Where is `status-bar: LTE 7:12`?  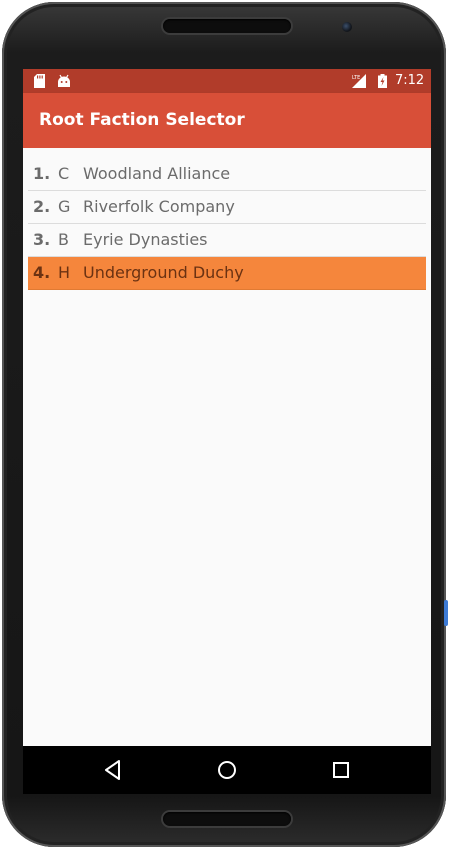
status-bar: LTE 7:12 is located at coordinates (227, 81).